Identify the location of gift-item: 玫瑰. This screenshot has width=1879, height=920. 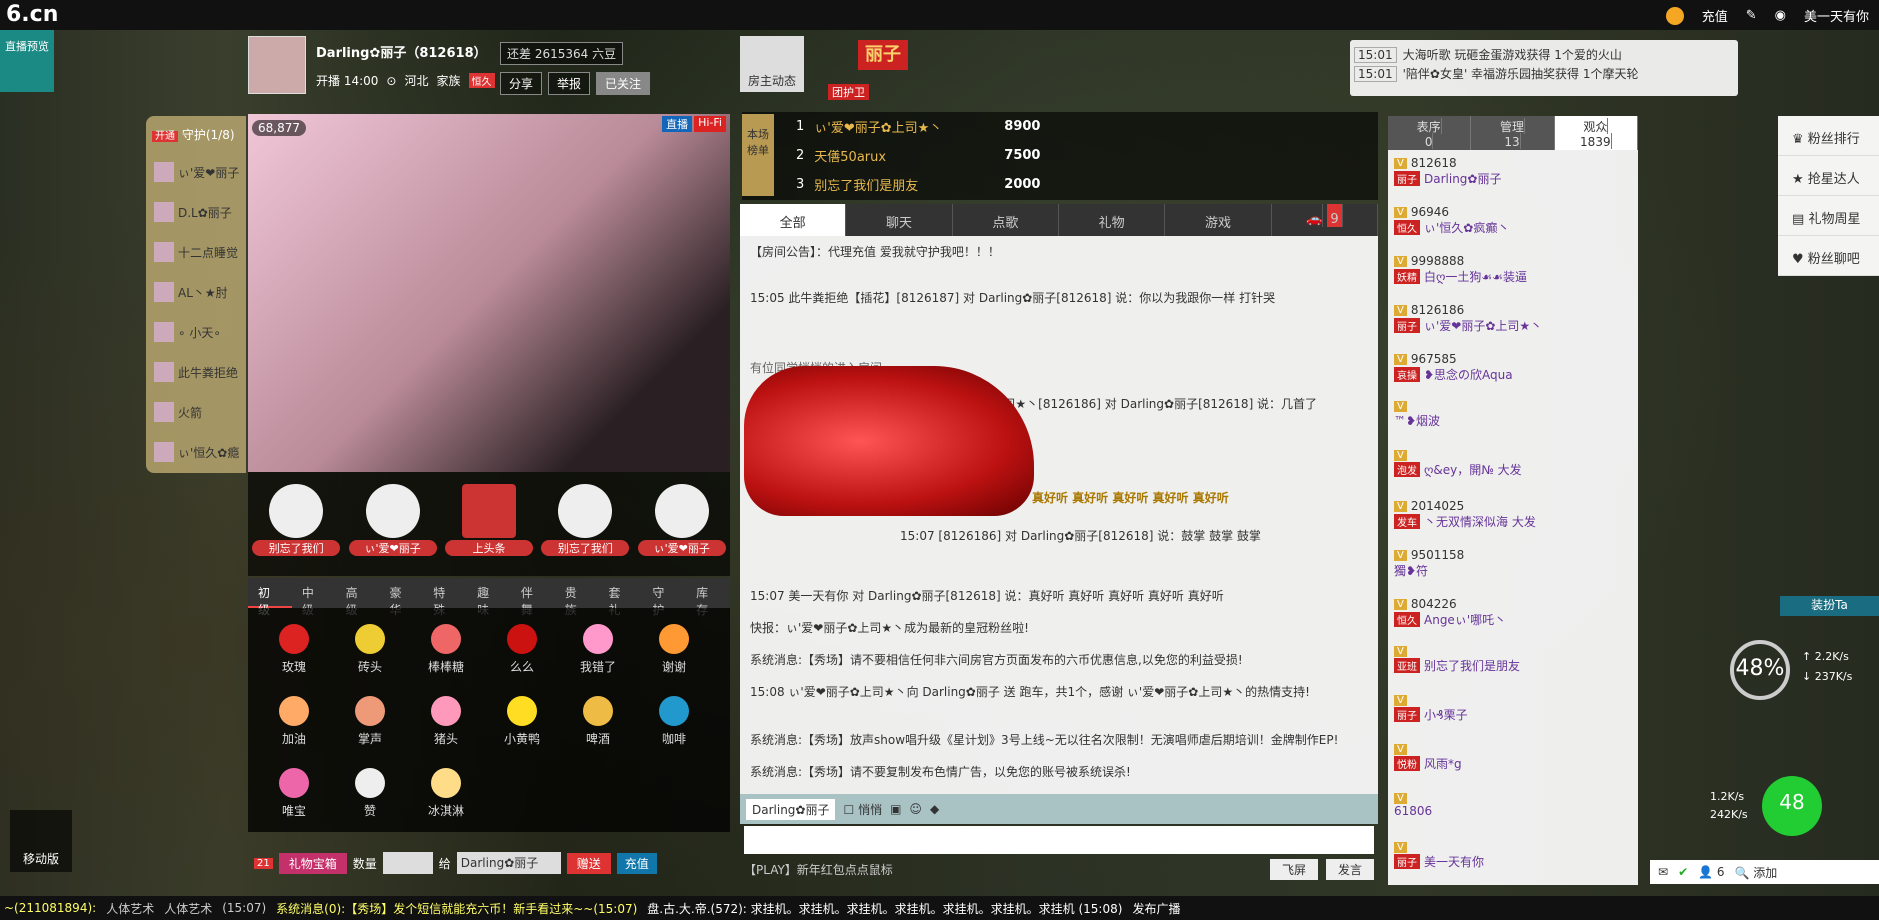
(294, 652).